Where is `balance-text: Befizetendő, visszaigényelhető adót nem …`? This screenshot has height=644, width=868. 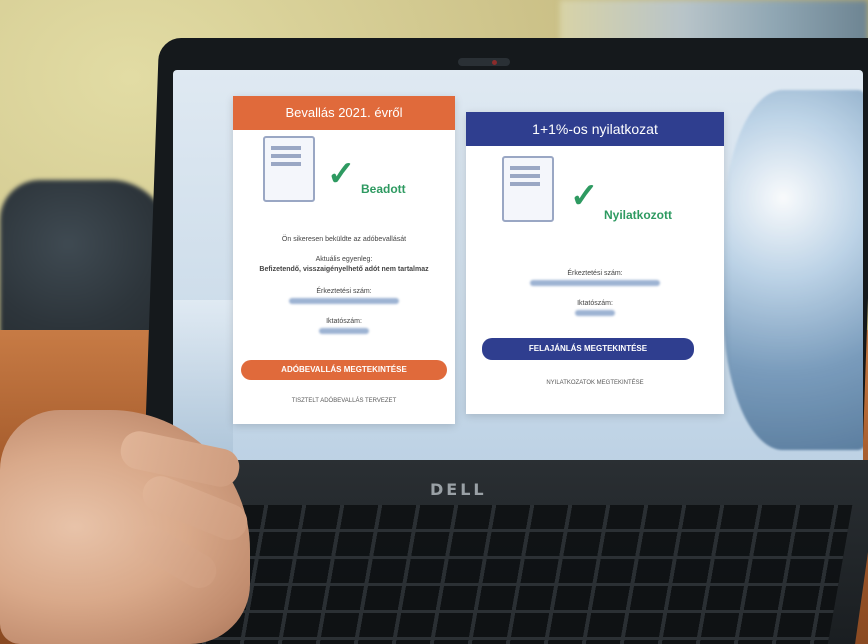
balance-text: Befizetendő, visszaigényelhető adót nem … is located at coordinates (344, 269).